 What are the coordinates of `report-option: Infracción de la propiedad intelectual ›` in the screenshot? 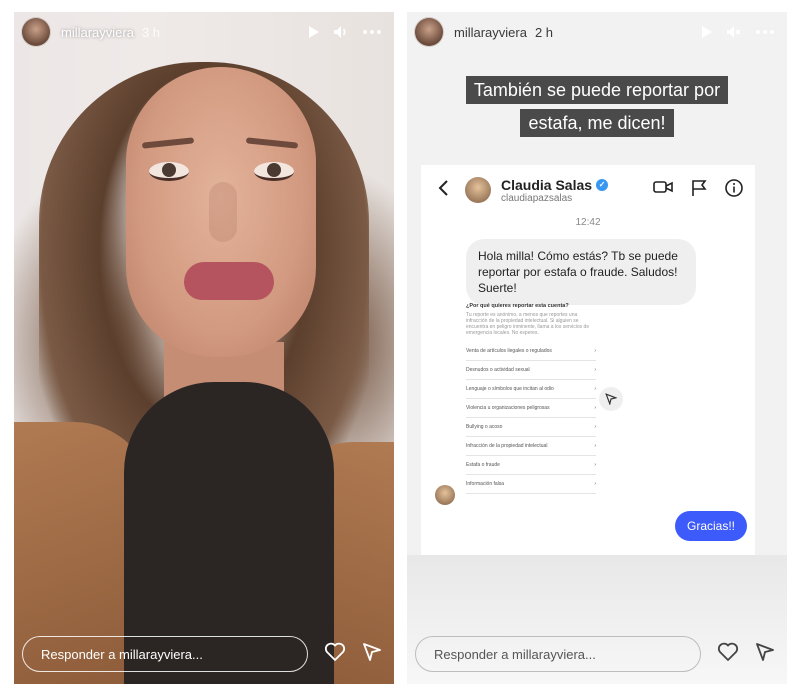 It's located at (531, 446).